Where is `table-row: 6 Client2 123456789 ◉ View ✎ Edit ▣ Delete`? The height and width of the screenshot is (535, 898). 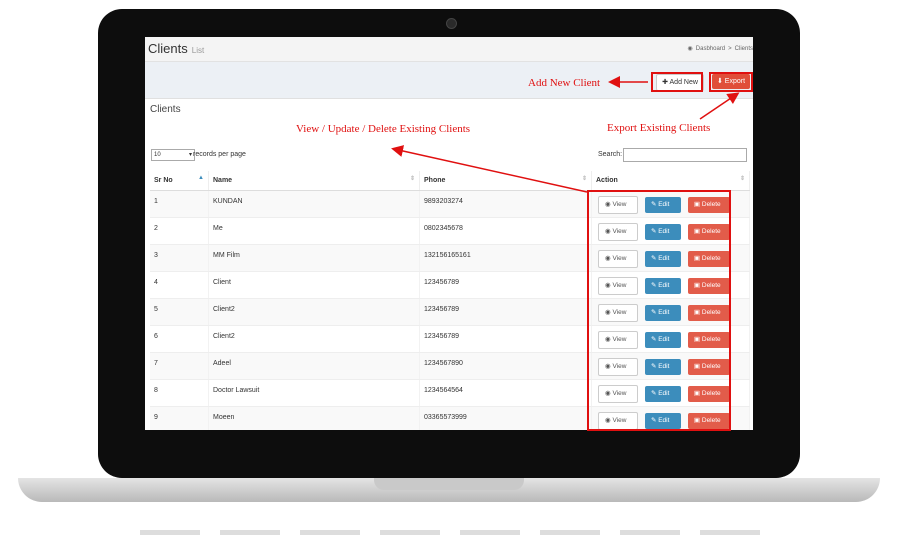
table-row: 6 Client2 123456789 ◉ View ✎ Edit ▣ Delete is located at coordinates (450, 339).